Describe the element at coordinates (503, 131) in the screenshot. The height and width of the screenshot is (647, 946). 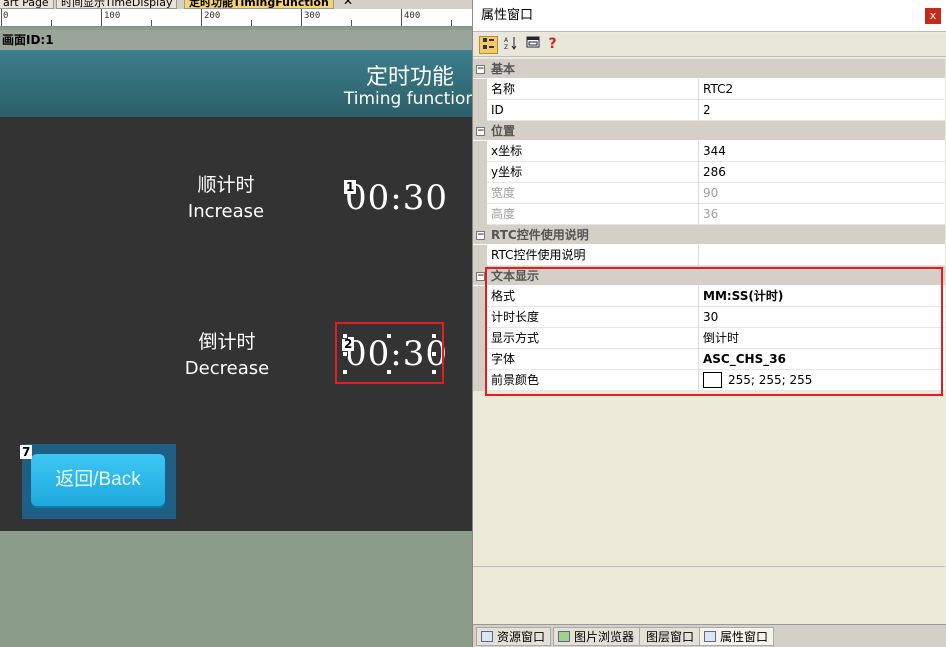
I see `category-label: 位置` at that location.